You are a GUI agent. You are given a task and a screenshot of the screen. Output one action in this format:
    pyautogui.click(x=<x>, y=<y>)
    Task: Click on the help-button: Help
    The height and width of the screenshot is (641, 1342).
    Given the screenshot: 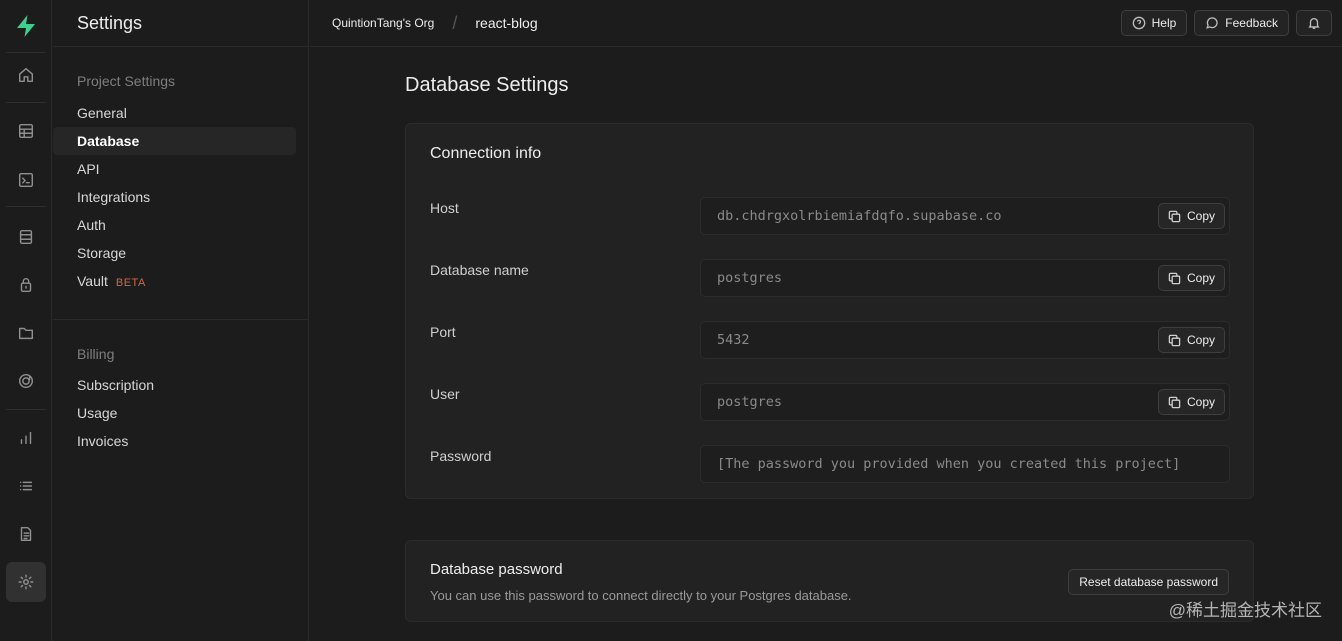 What is the action you would take?
    pyautogui.click(x=1154, y=23)
    